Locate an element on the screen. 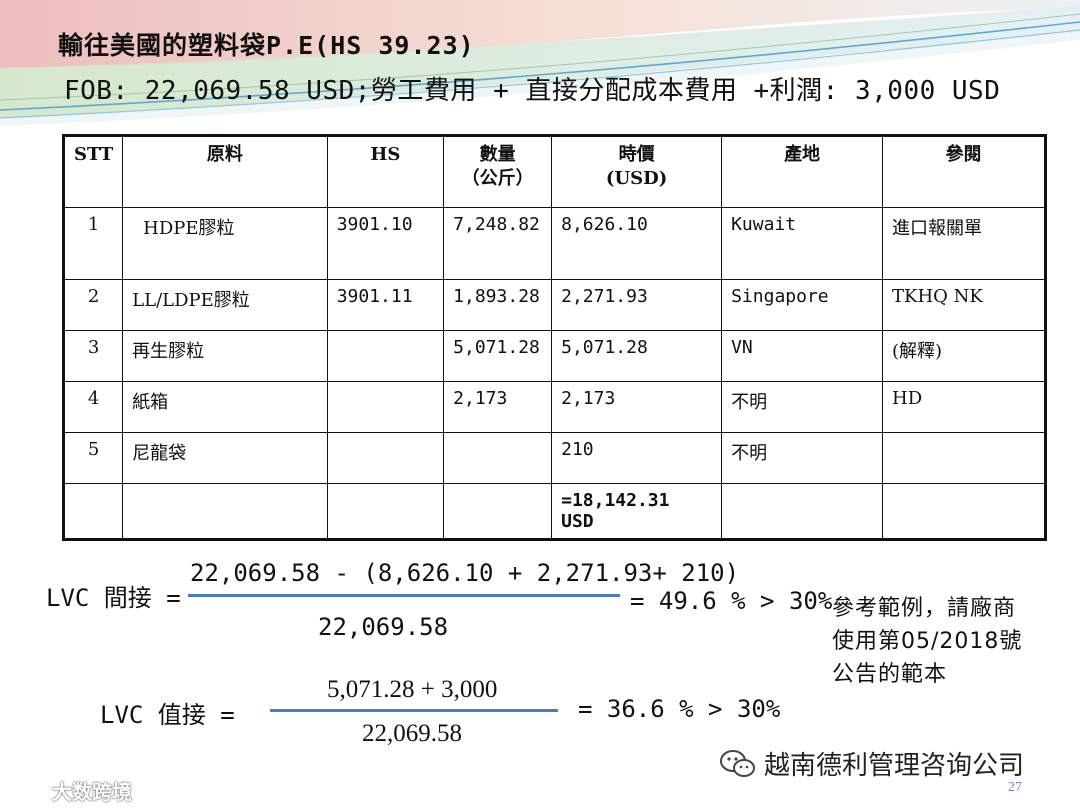 Image resolution: width=1080 pixels, height=810 pixels. cell-stt: 4 is located at coordinates (93, 407).